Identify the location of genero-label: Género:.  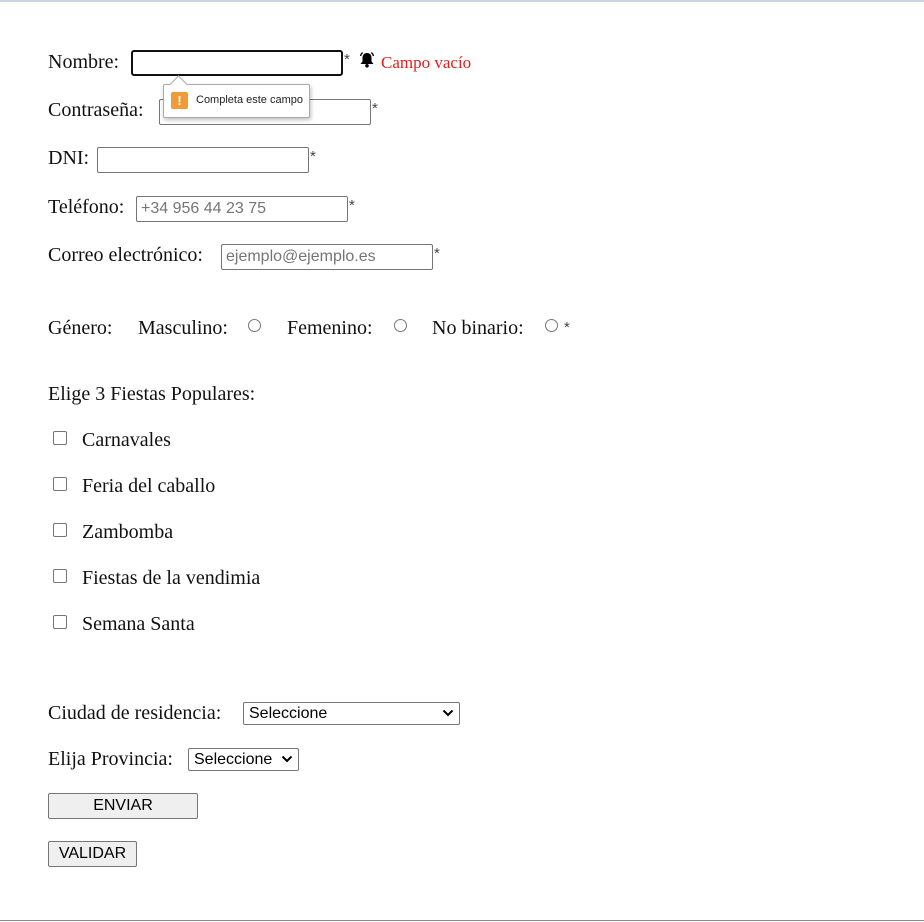
(80, 328).